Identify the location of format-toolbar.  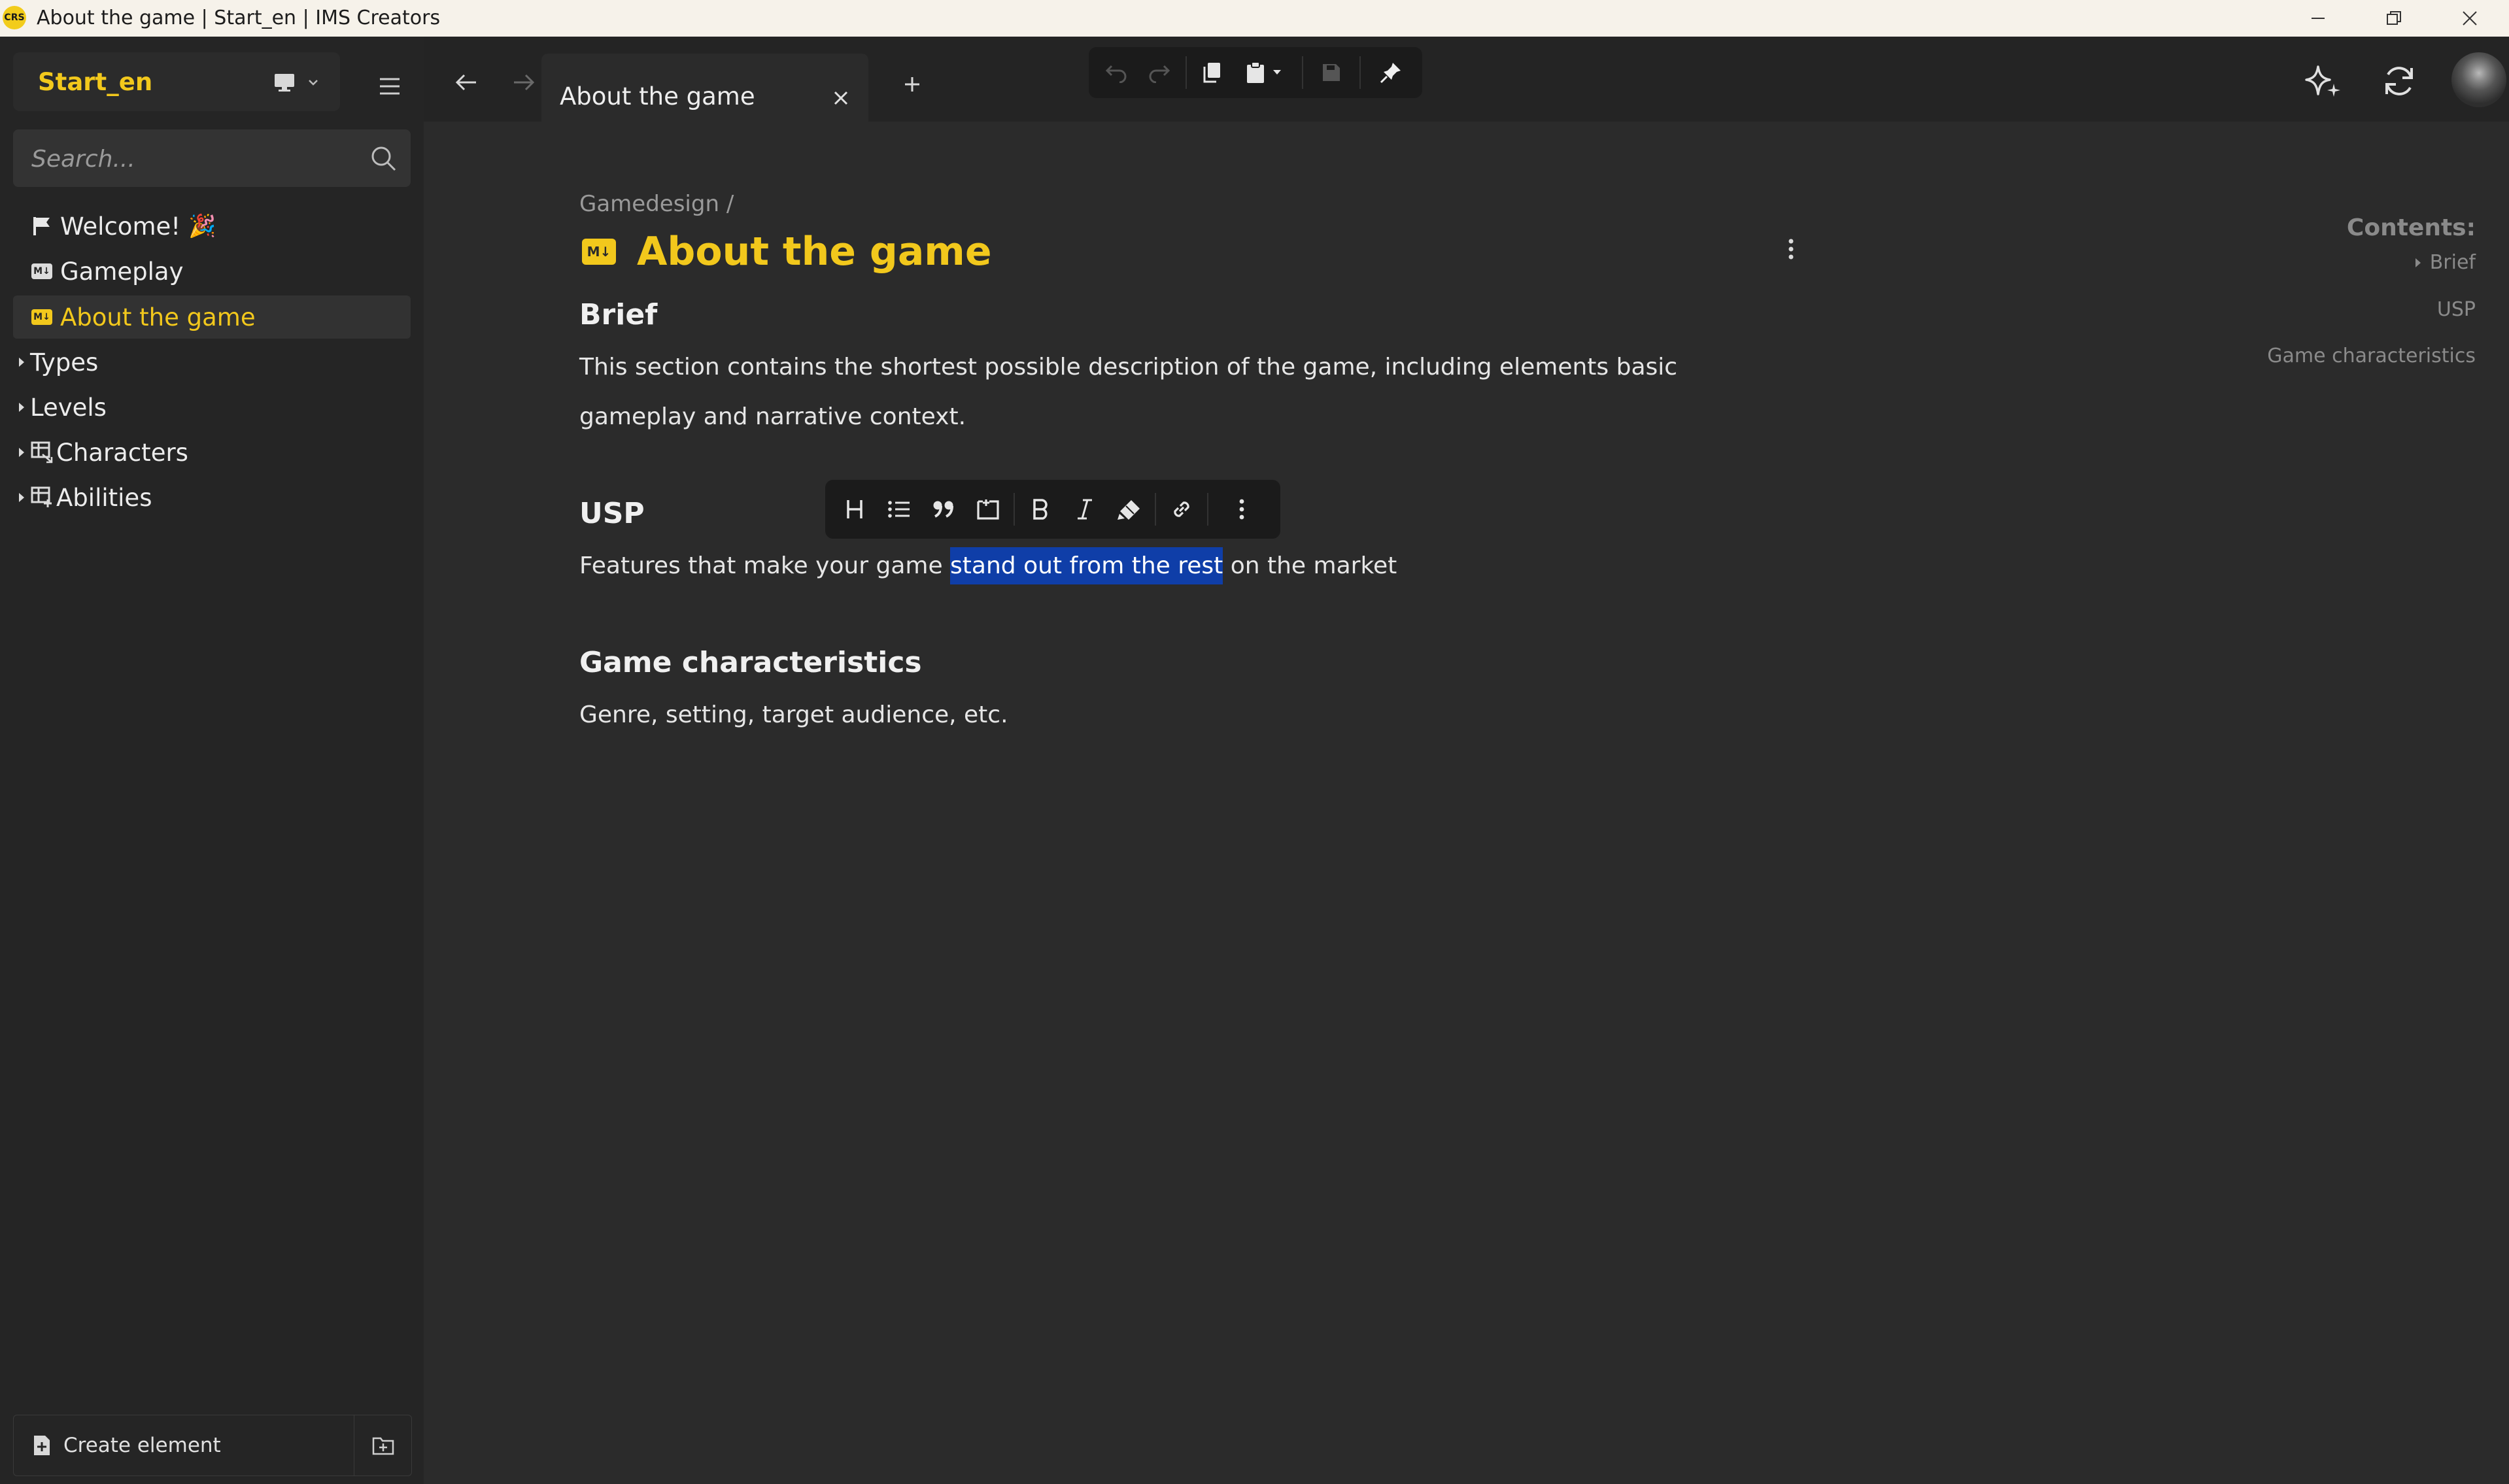
(1052, 509).